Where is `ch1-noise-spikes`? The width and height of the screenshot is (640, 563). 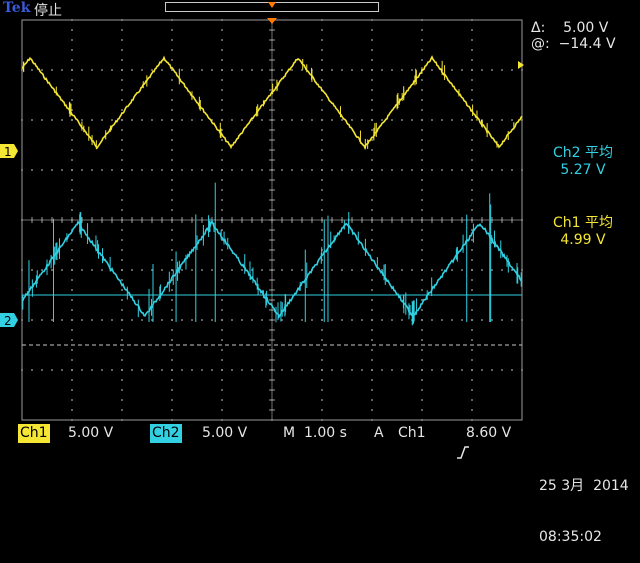
ch1-noise-spikes is located at coordinates (268, 104).